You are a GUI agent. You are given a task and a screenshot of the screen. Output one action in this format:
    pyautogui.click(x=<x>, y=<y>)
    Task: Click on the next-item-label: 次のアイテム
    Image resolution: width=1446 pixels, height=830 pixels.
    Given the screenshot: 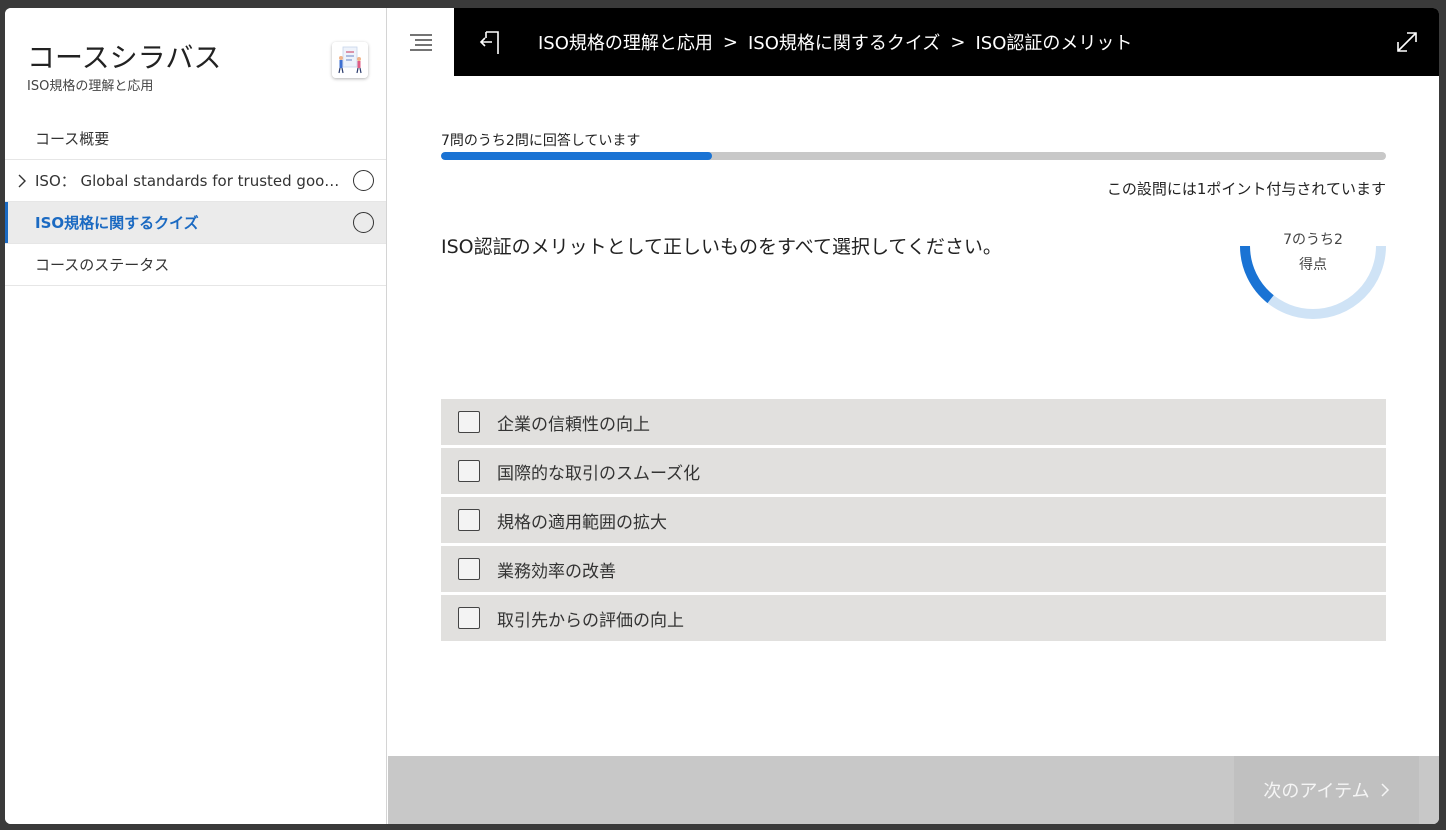 What is the action you would take?
    pyautogui.click(x=1316, y=791)
    